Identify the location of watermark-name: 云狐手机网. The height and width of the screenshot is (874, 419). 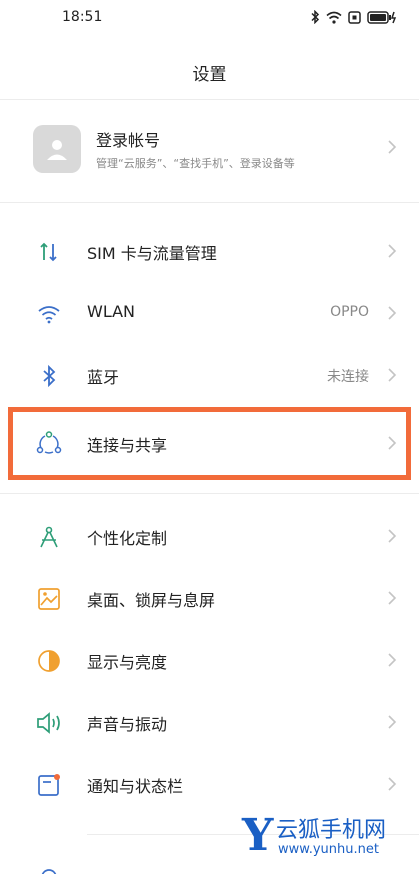
(331, 830).